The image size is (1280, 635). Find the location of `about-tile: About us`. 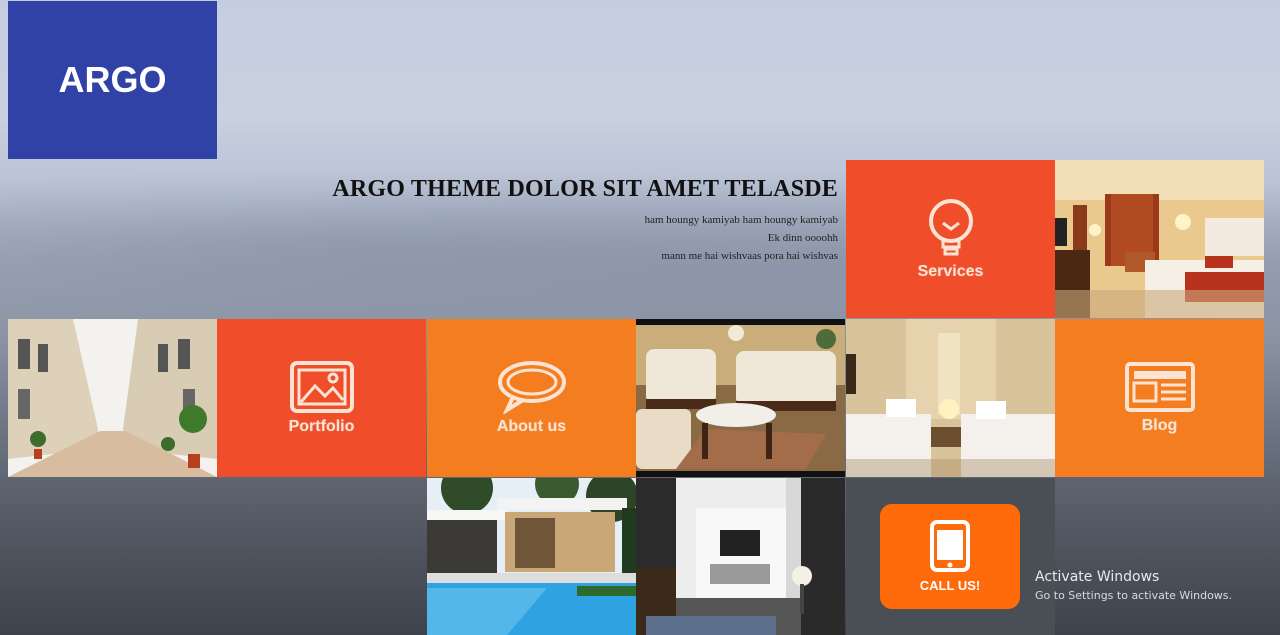

about-tile: About us is located at coordinates (531, 398).